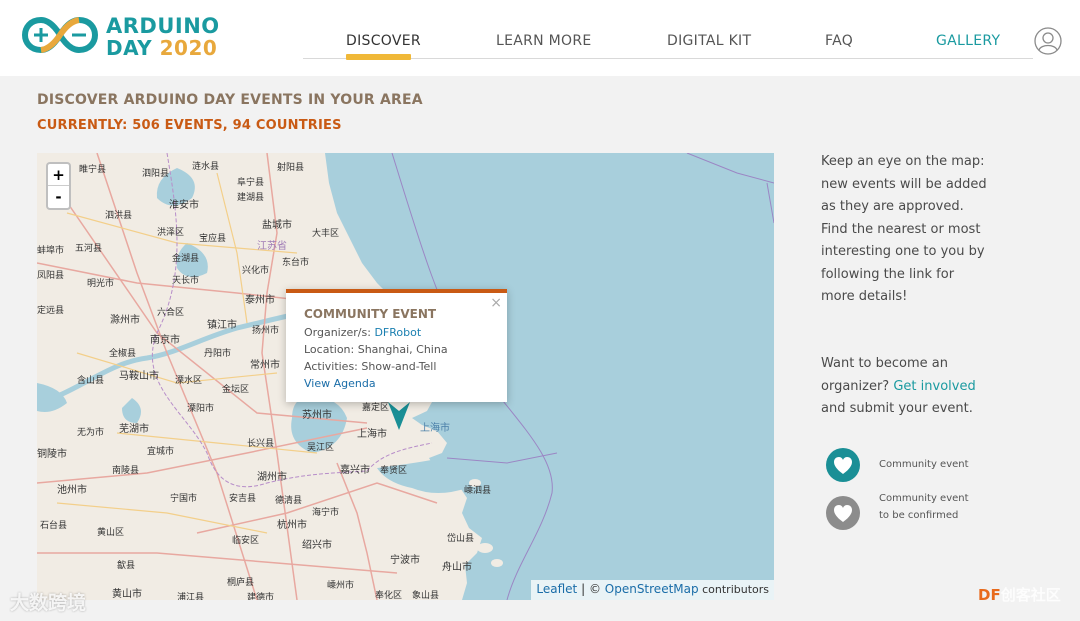 Image resolution: width=1080 pixels, height=621 pixels. I want to click on logo-year: 2020, so click(188, 48).